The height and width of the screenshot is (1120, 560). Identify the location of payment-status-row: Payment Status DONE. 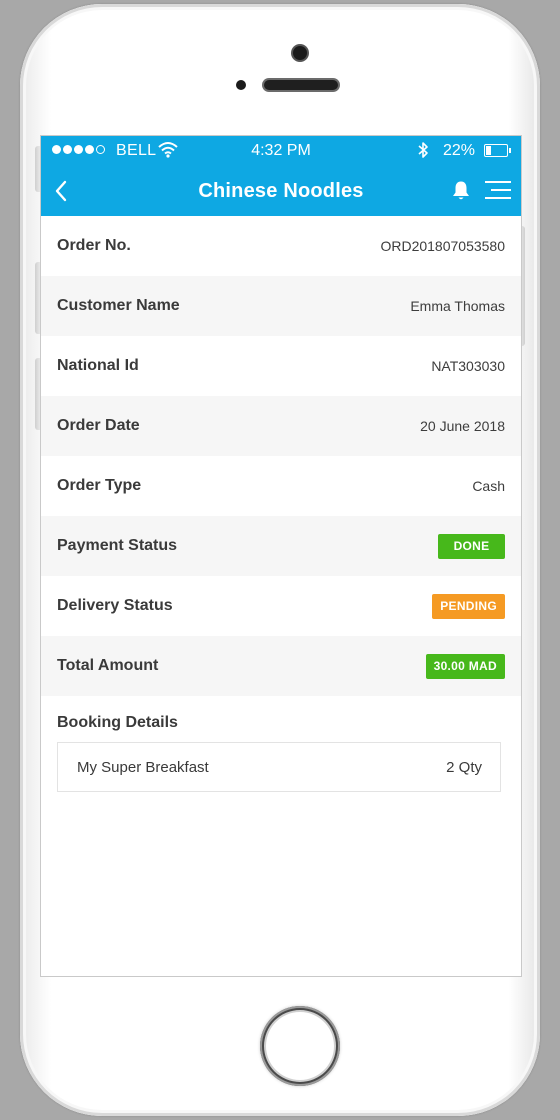
(281, 546).